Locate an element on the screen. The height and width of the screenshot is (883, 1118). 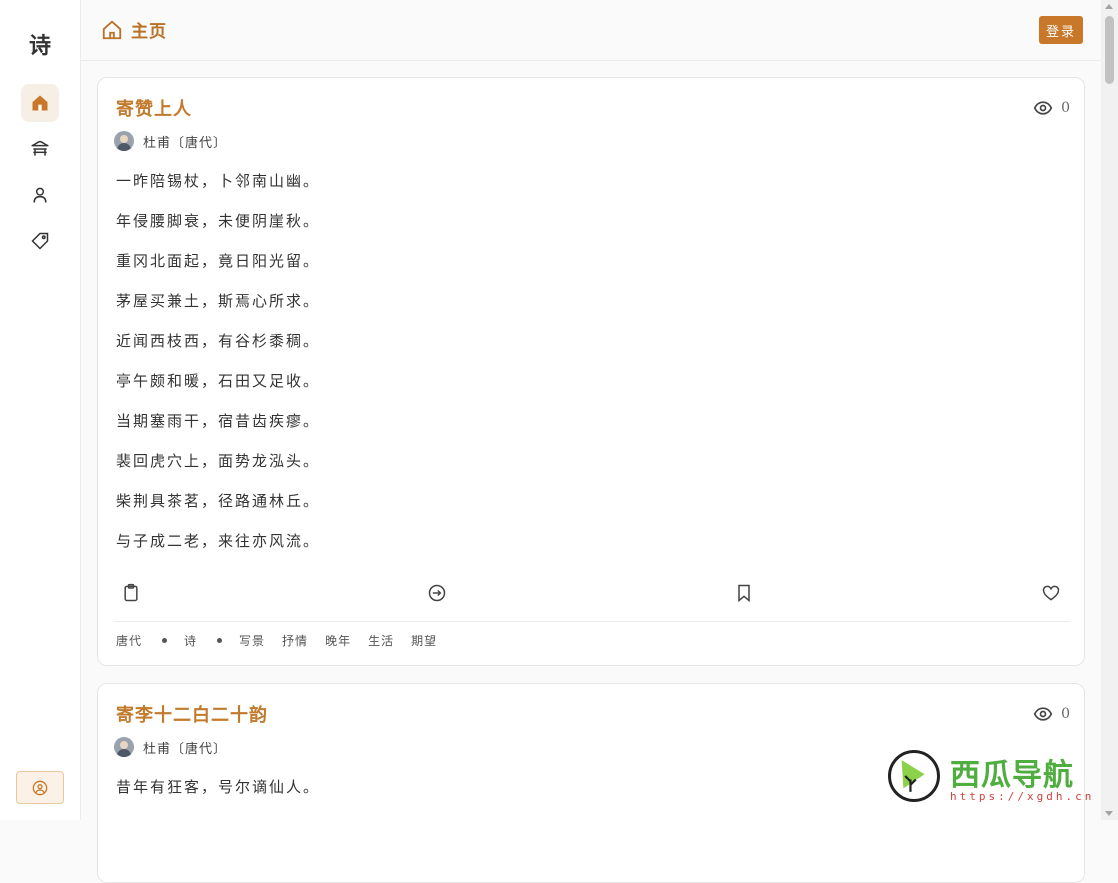
poem-line: 一昨陪锡杖，卜邻南山幽。 is located at coordinates (218, 181).